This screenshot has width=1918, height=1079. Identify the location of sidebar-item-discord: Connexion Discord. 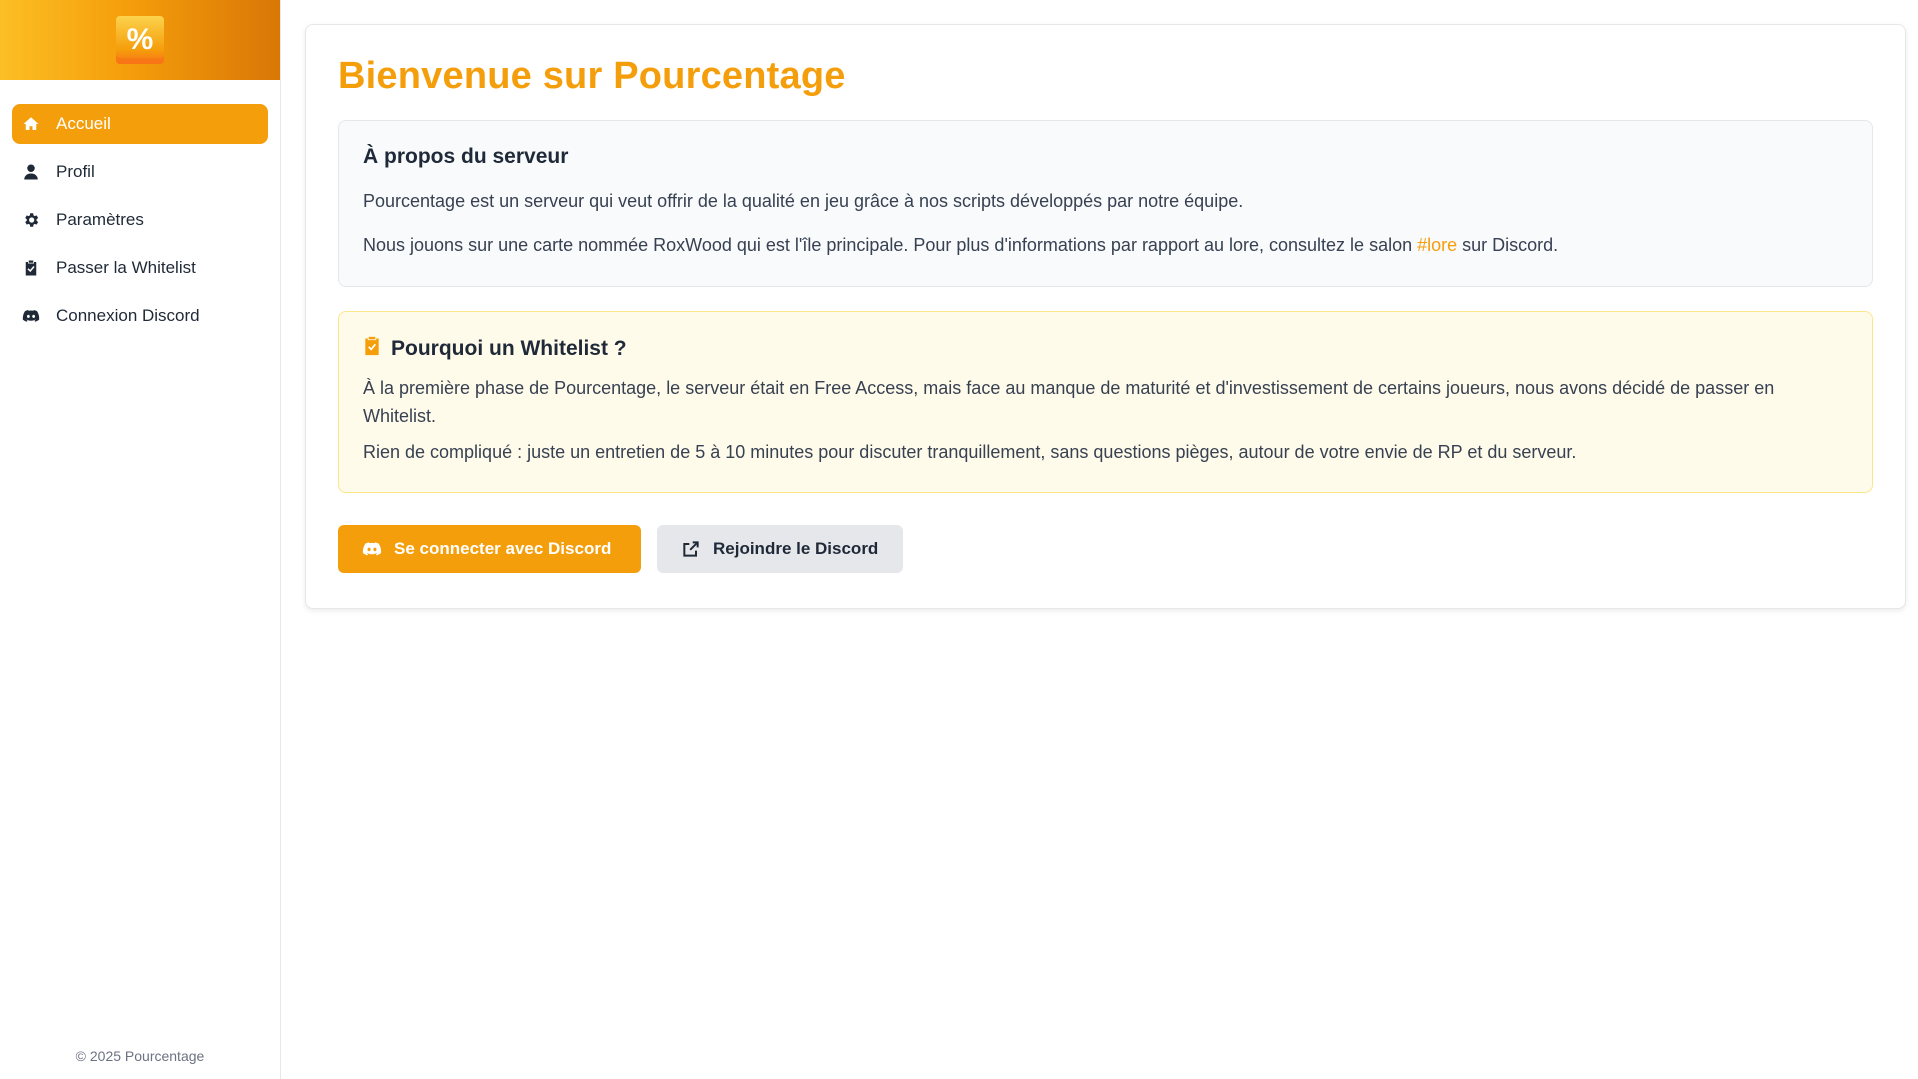
(140, 316).